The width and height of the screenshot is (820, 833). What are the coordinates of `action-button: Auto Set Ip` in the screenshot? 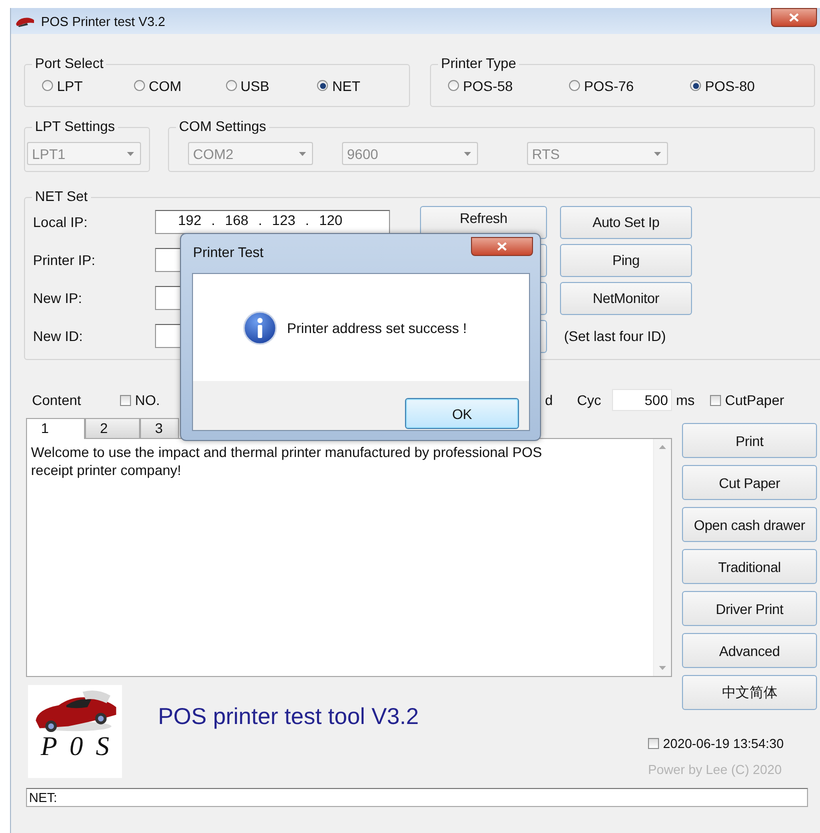 It's located at (626, 222).